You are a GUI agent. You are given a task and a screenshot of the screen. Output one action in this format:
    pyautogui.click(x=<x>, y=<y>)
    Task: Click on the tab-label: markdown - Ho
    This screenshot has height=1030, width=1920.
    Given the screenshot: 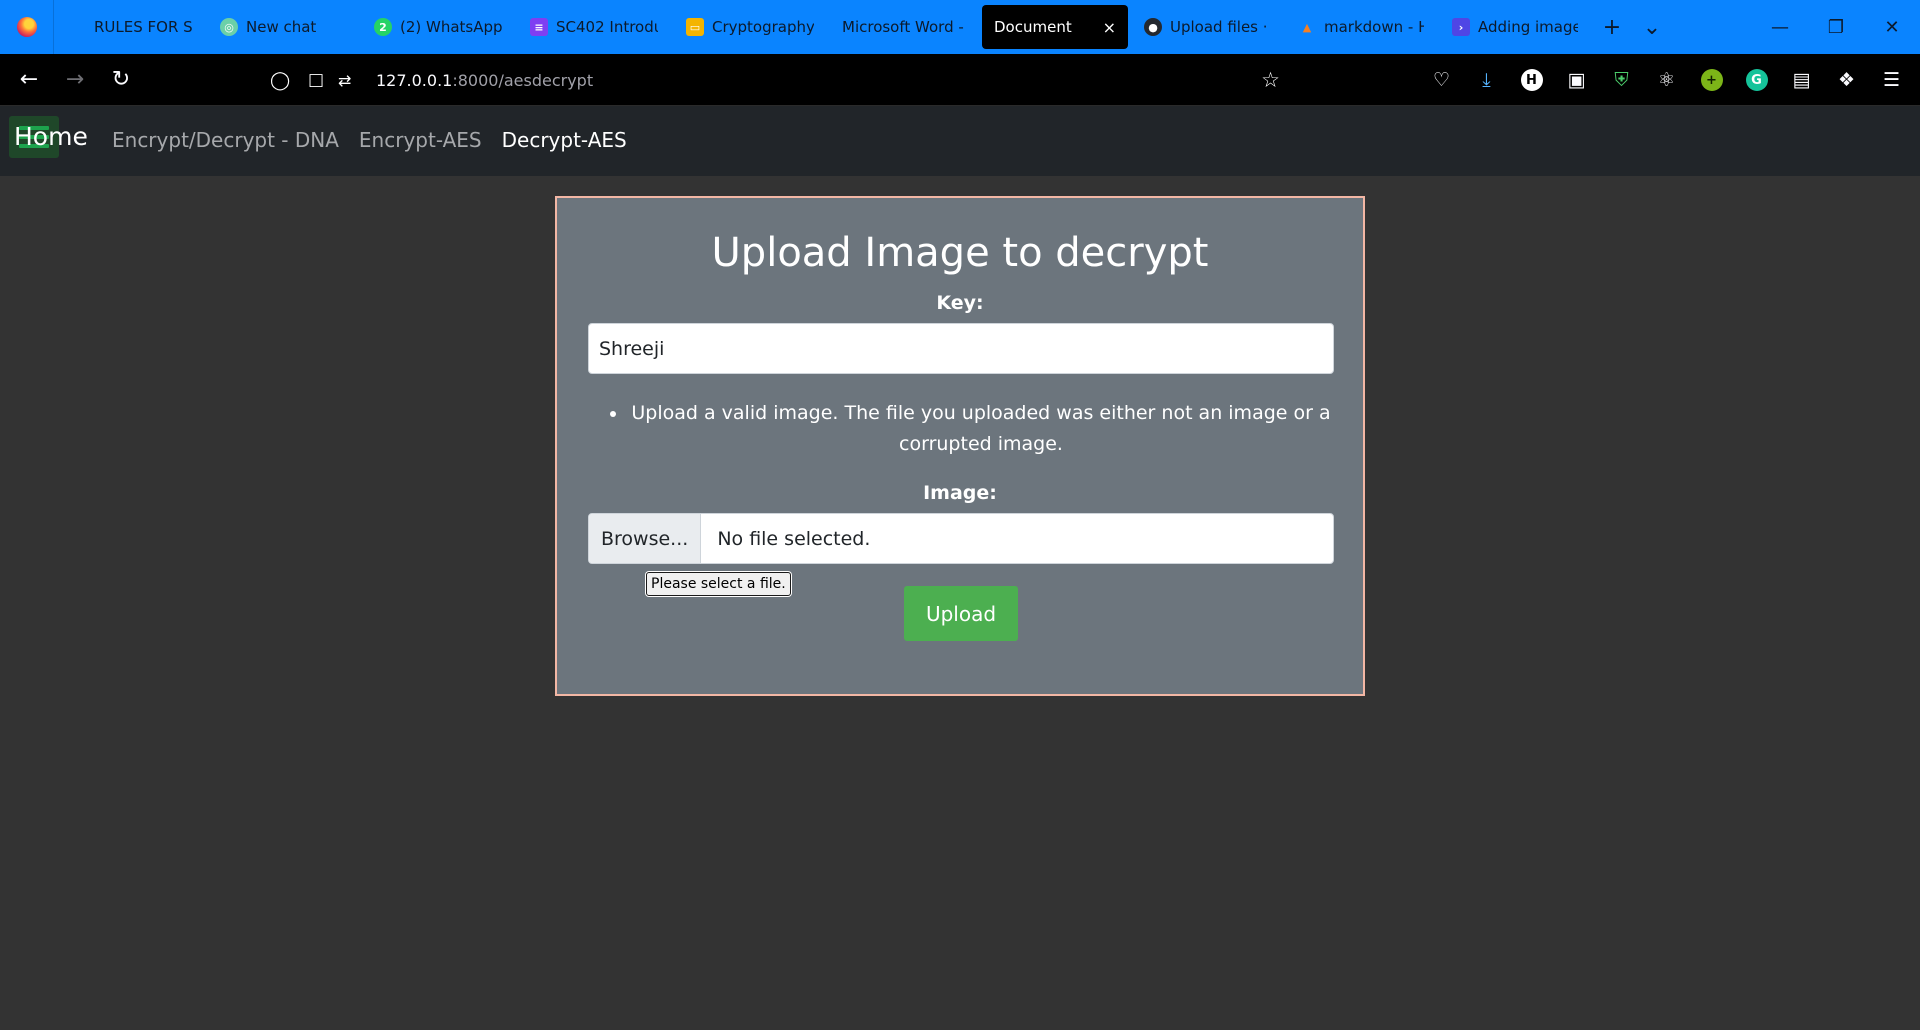 What is the action you would take?
    pyautogui.click(x=1374, y=27)
    